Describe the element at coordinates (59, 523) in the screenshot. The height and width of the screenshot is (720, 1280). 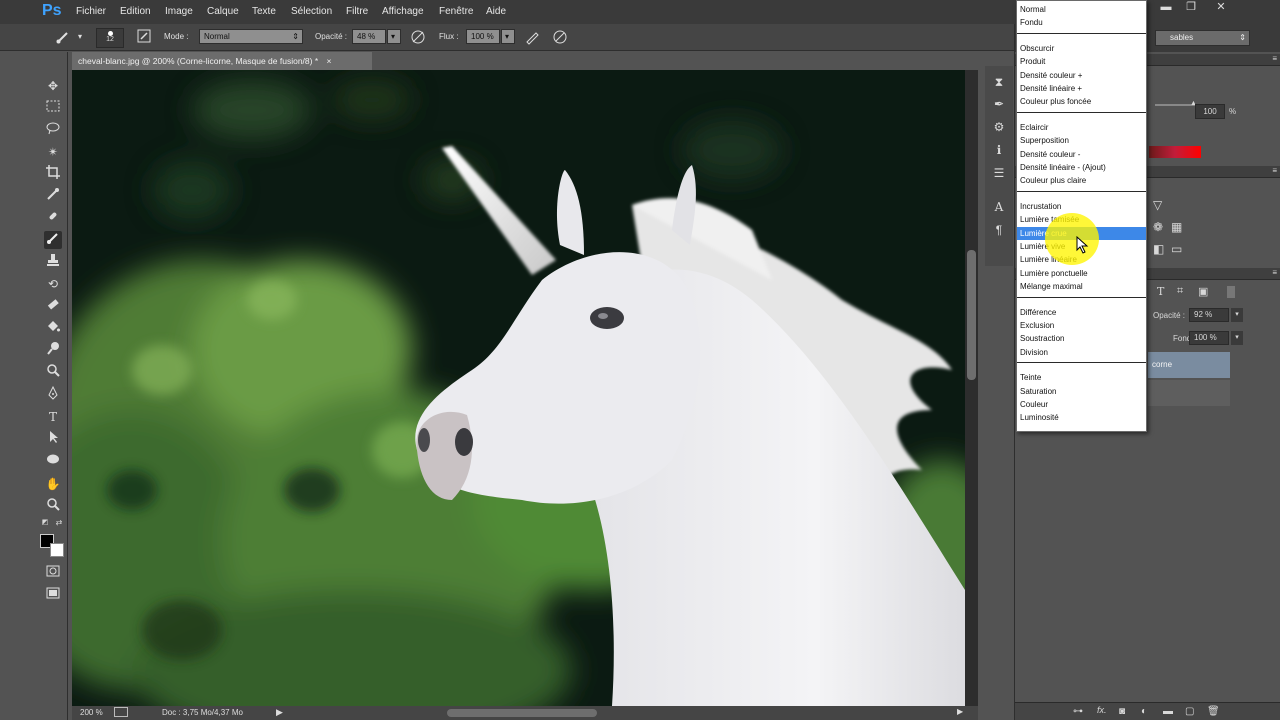
I see `swap-colors-icon: ⇄` at that location.